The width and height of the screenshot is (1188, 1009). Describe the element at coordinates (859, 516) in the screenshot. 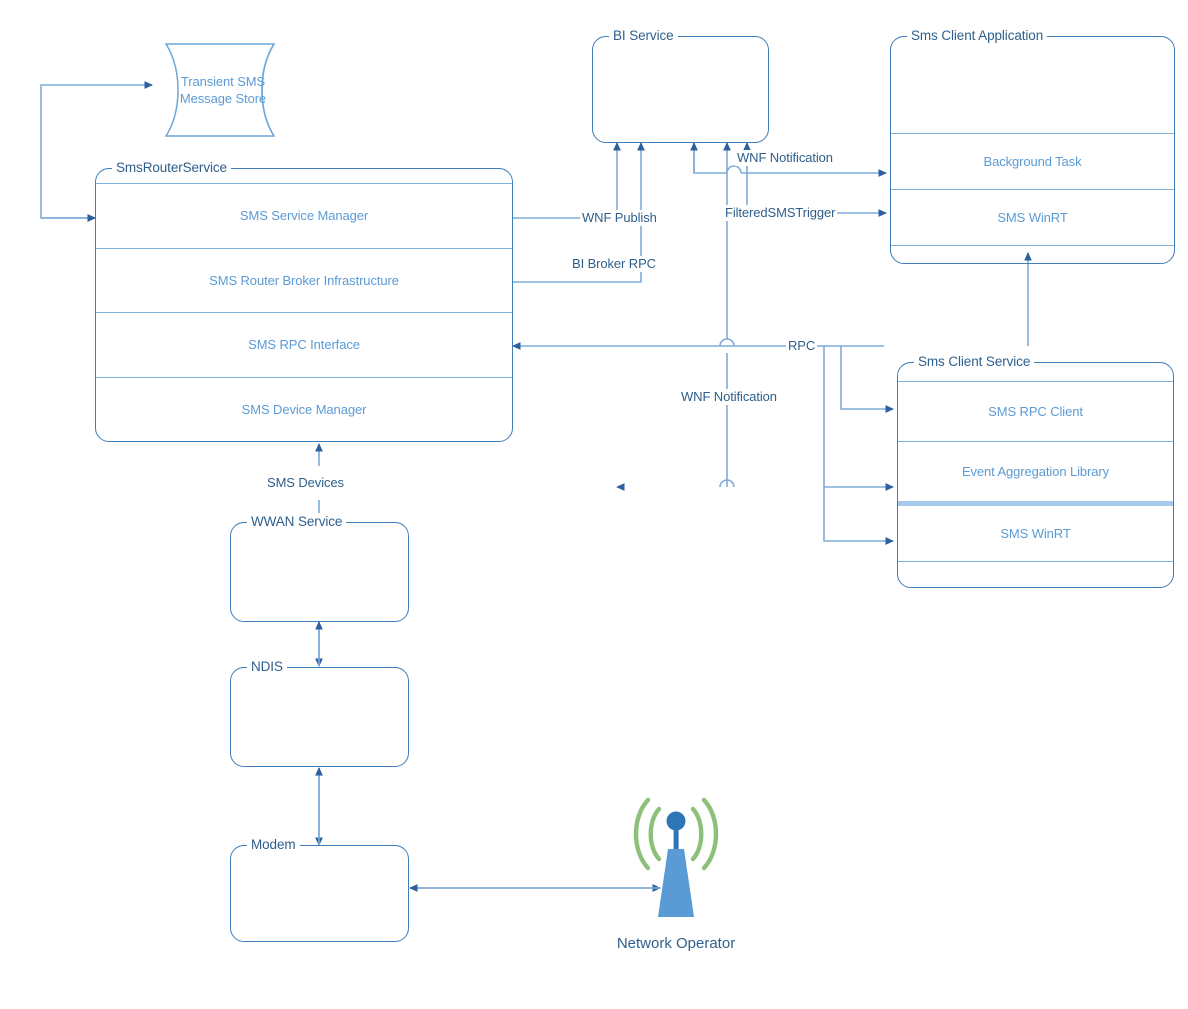

I see `wire-rpc-branch-winrt` at that location.